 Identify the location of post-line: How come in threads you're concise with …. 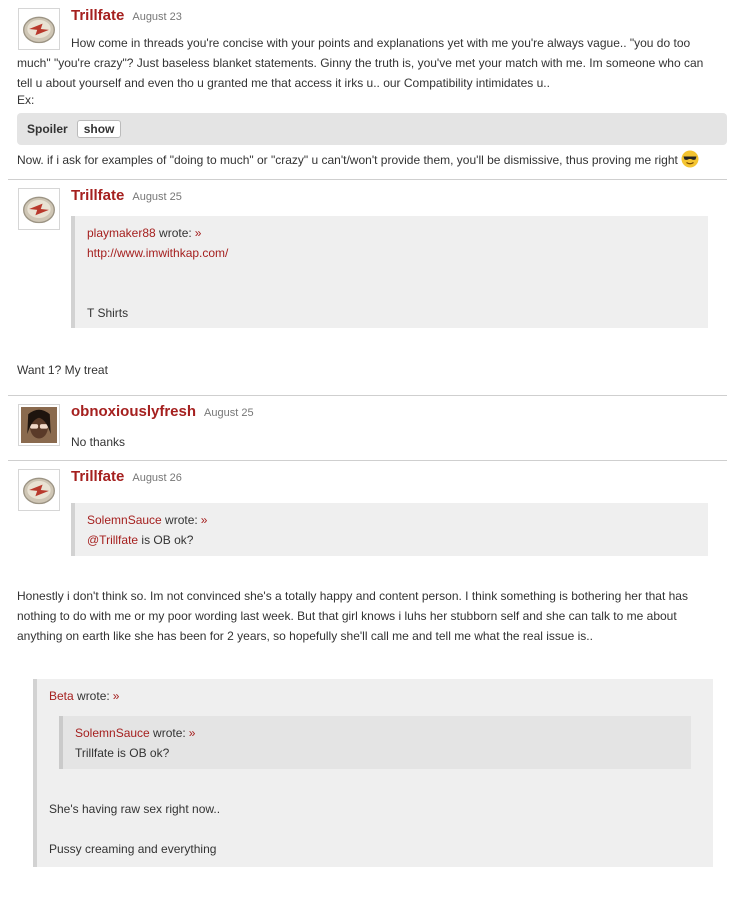
(381, 43).